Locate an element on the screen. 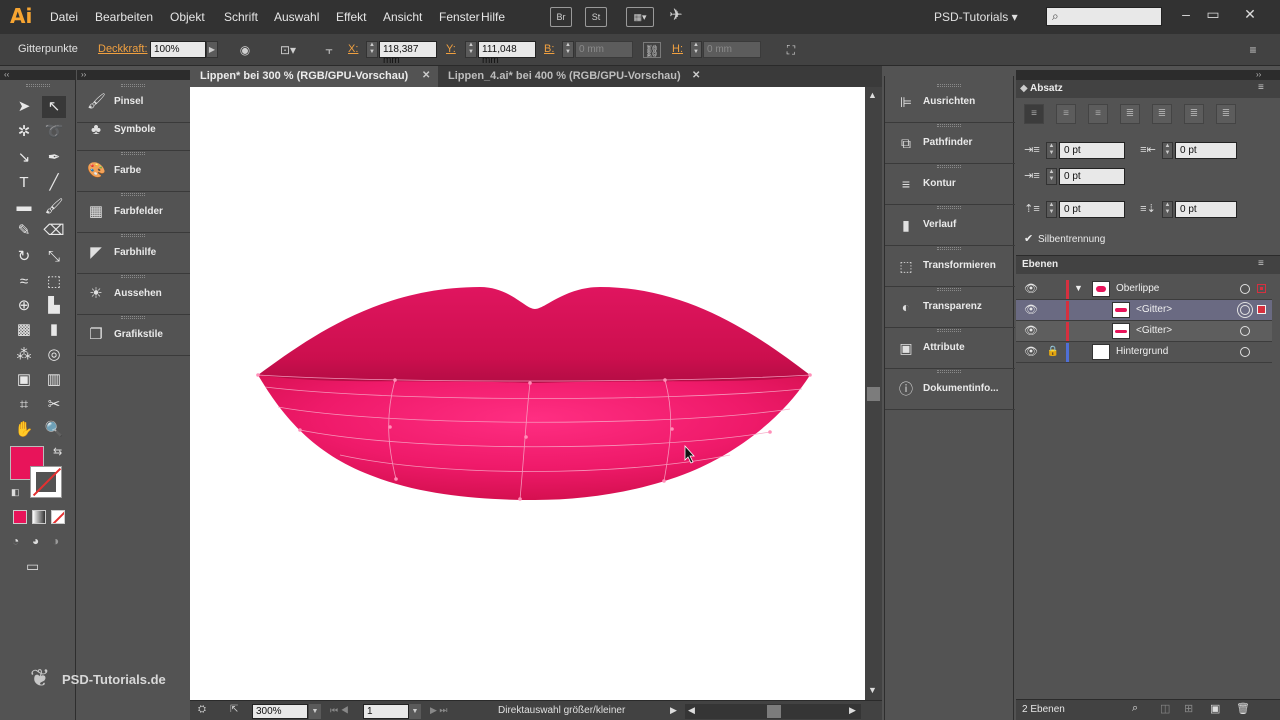 The height and width of the screenshot is (720, 1280). gradient-mode-button is located at coordinates (39, 517).